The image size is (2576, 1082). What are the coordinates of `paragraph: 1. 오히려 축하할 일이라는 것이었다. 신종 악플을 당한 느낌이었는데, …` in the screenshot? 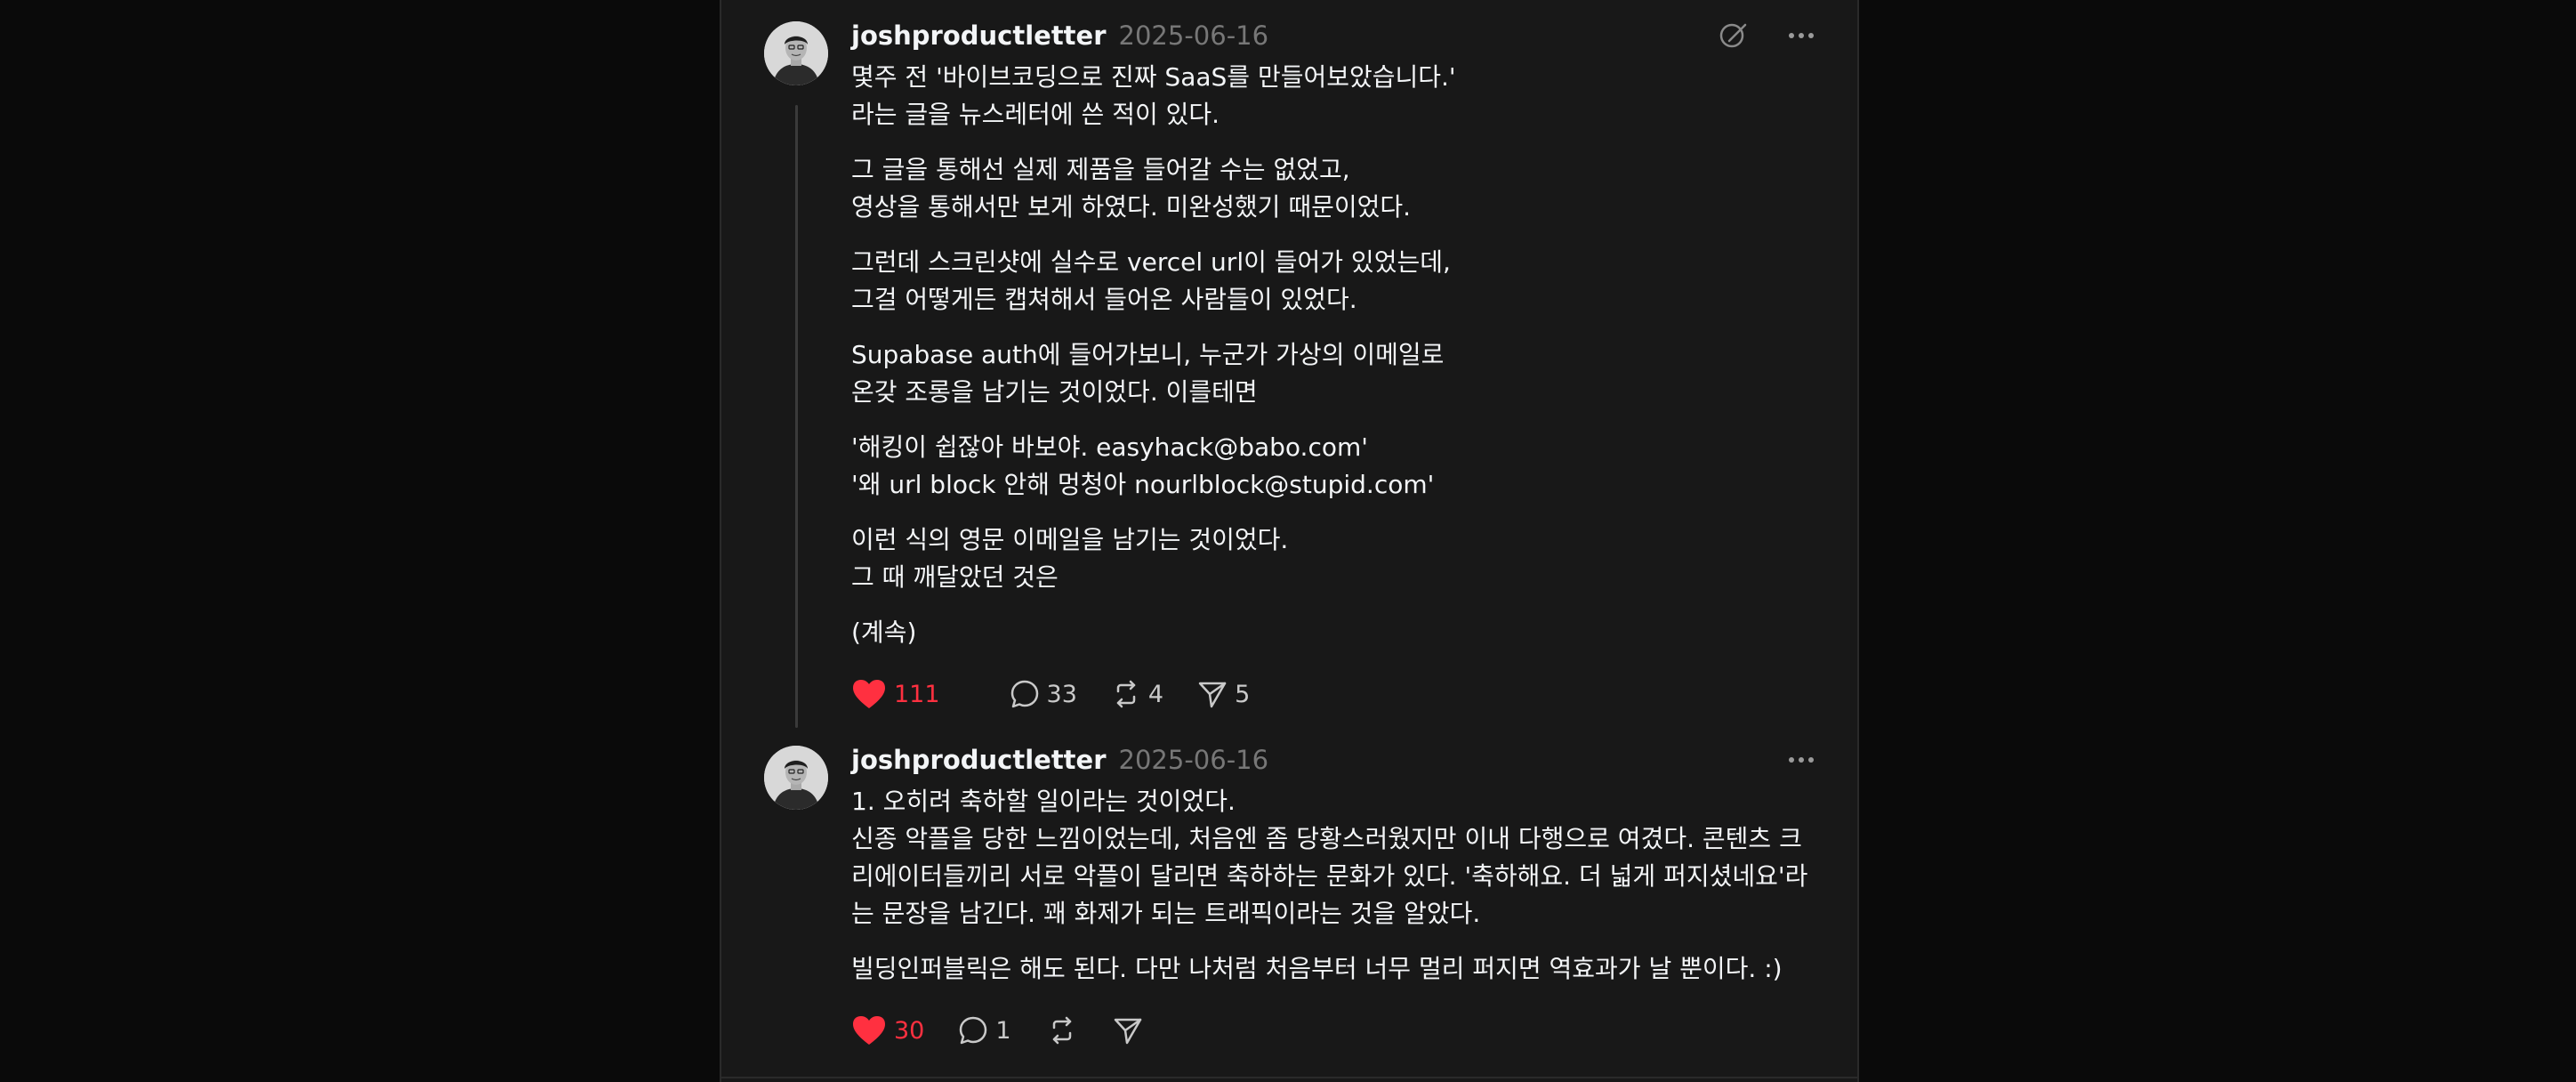 It's located at (1331, 858).